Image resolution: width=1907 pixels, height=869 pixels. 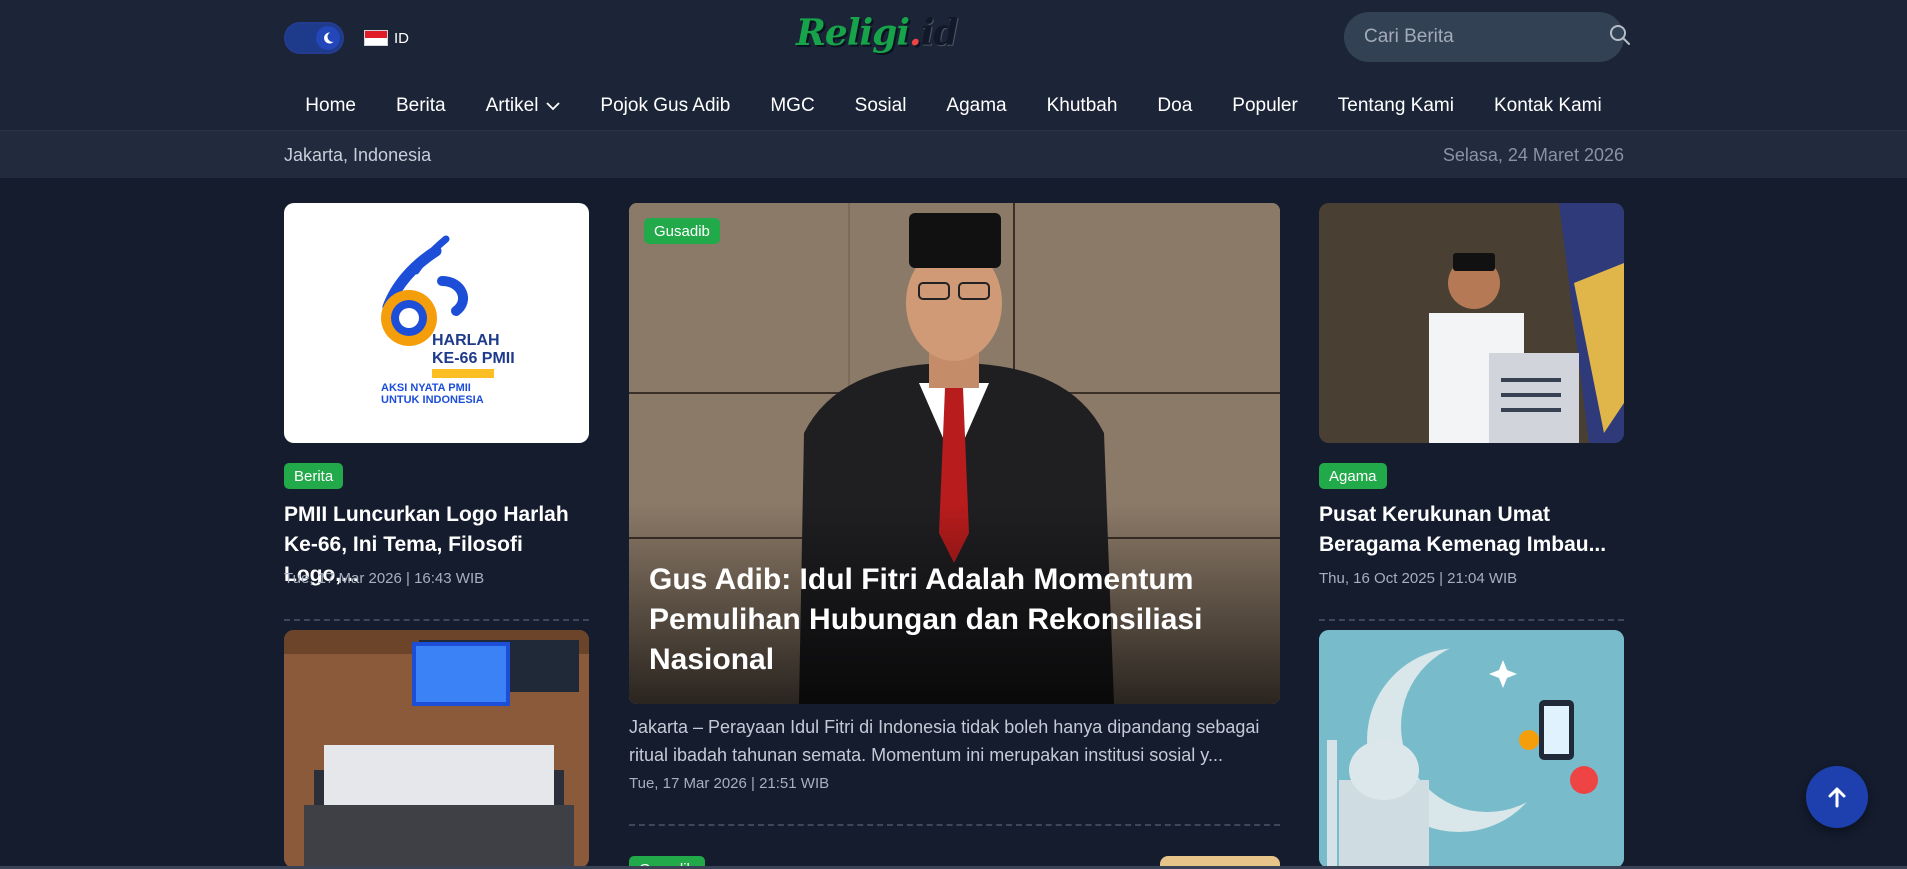 I want to click on nav-item-berita: Berita, so click(x=421, y=106).